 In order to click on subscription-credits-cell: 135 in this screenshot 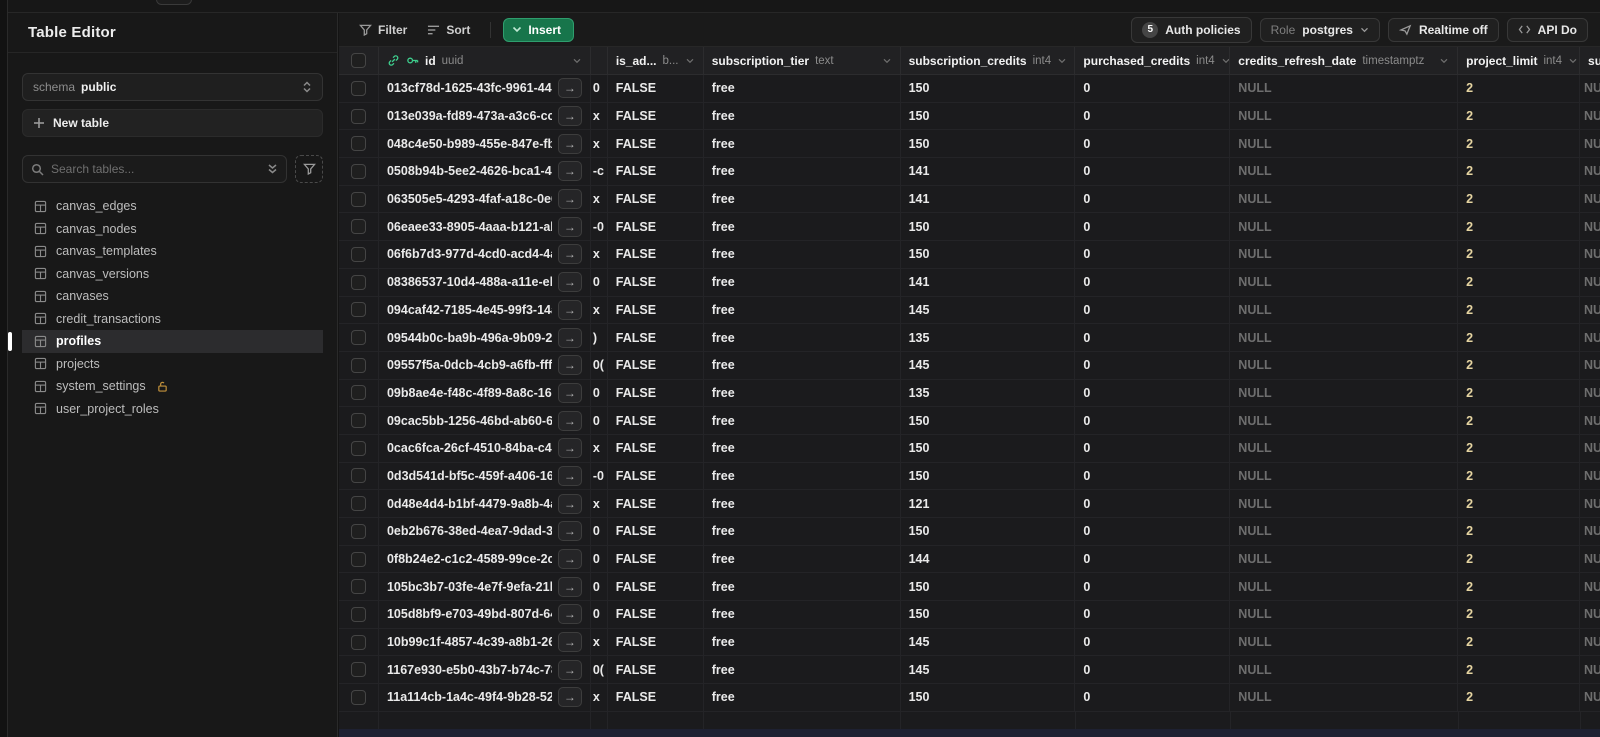, I will do `click(988, 337)`.